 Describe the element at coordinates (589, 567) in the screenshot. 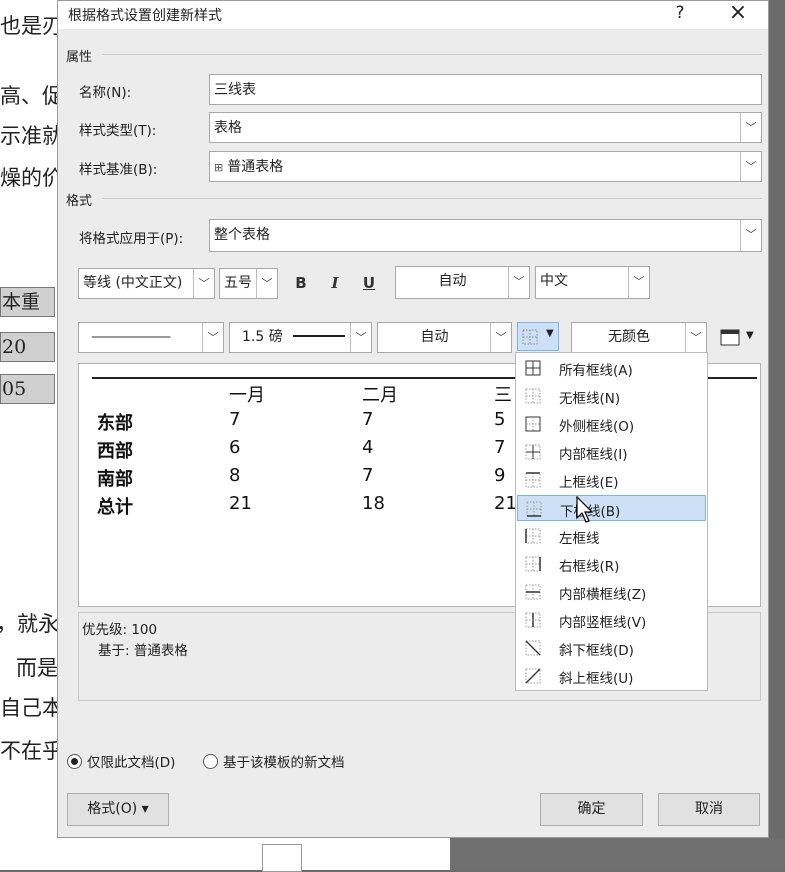

I see `menu-item-label: 右框线(R)` at that location.